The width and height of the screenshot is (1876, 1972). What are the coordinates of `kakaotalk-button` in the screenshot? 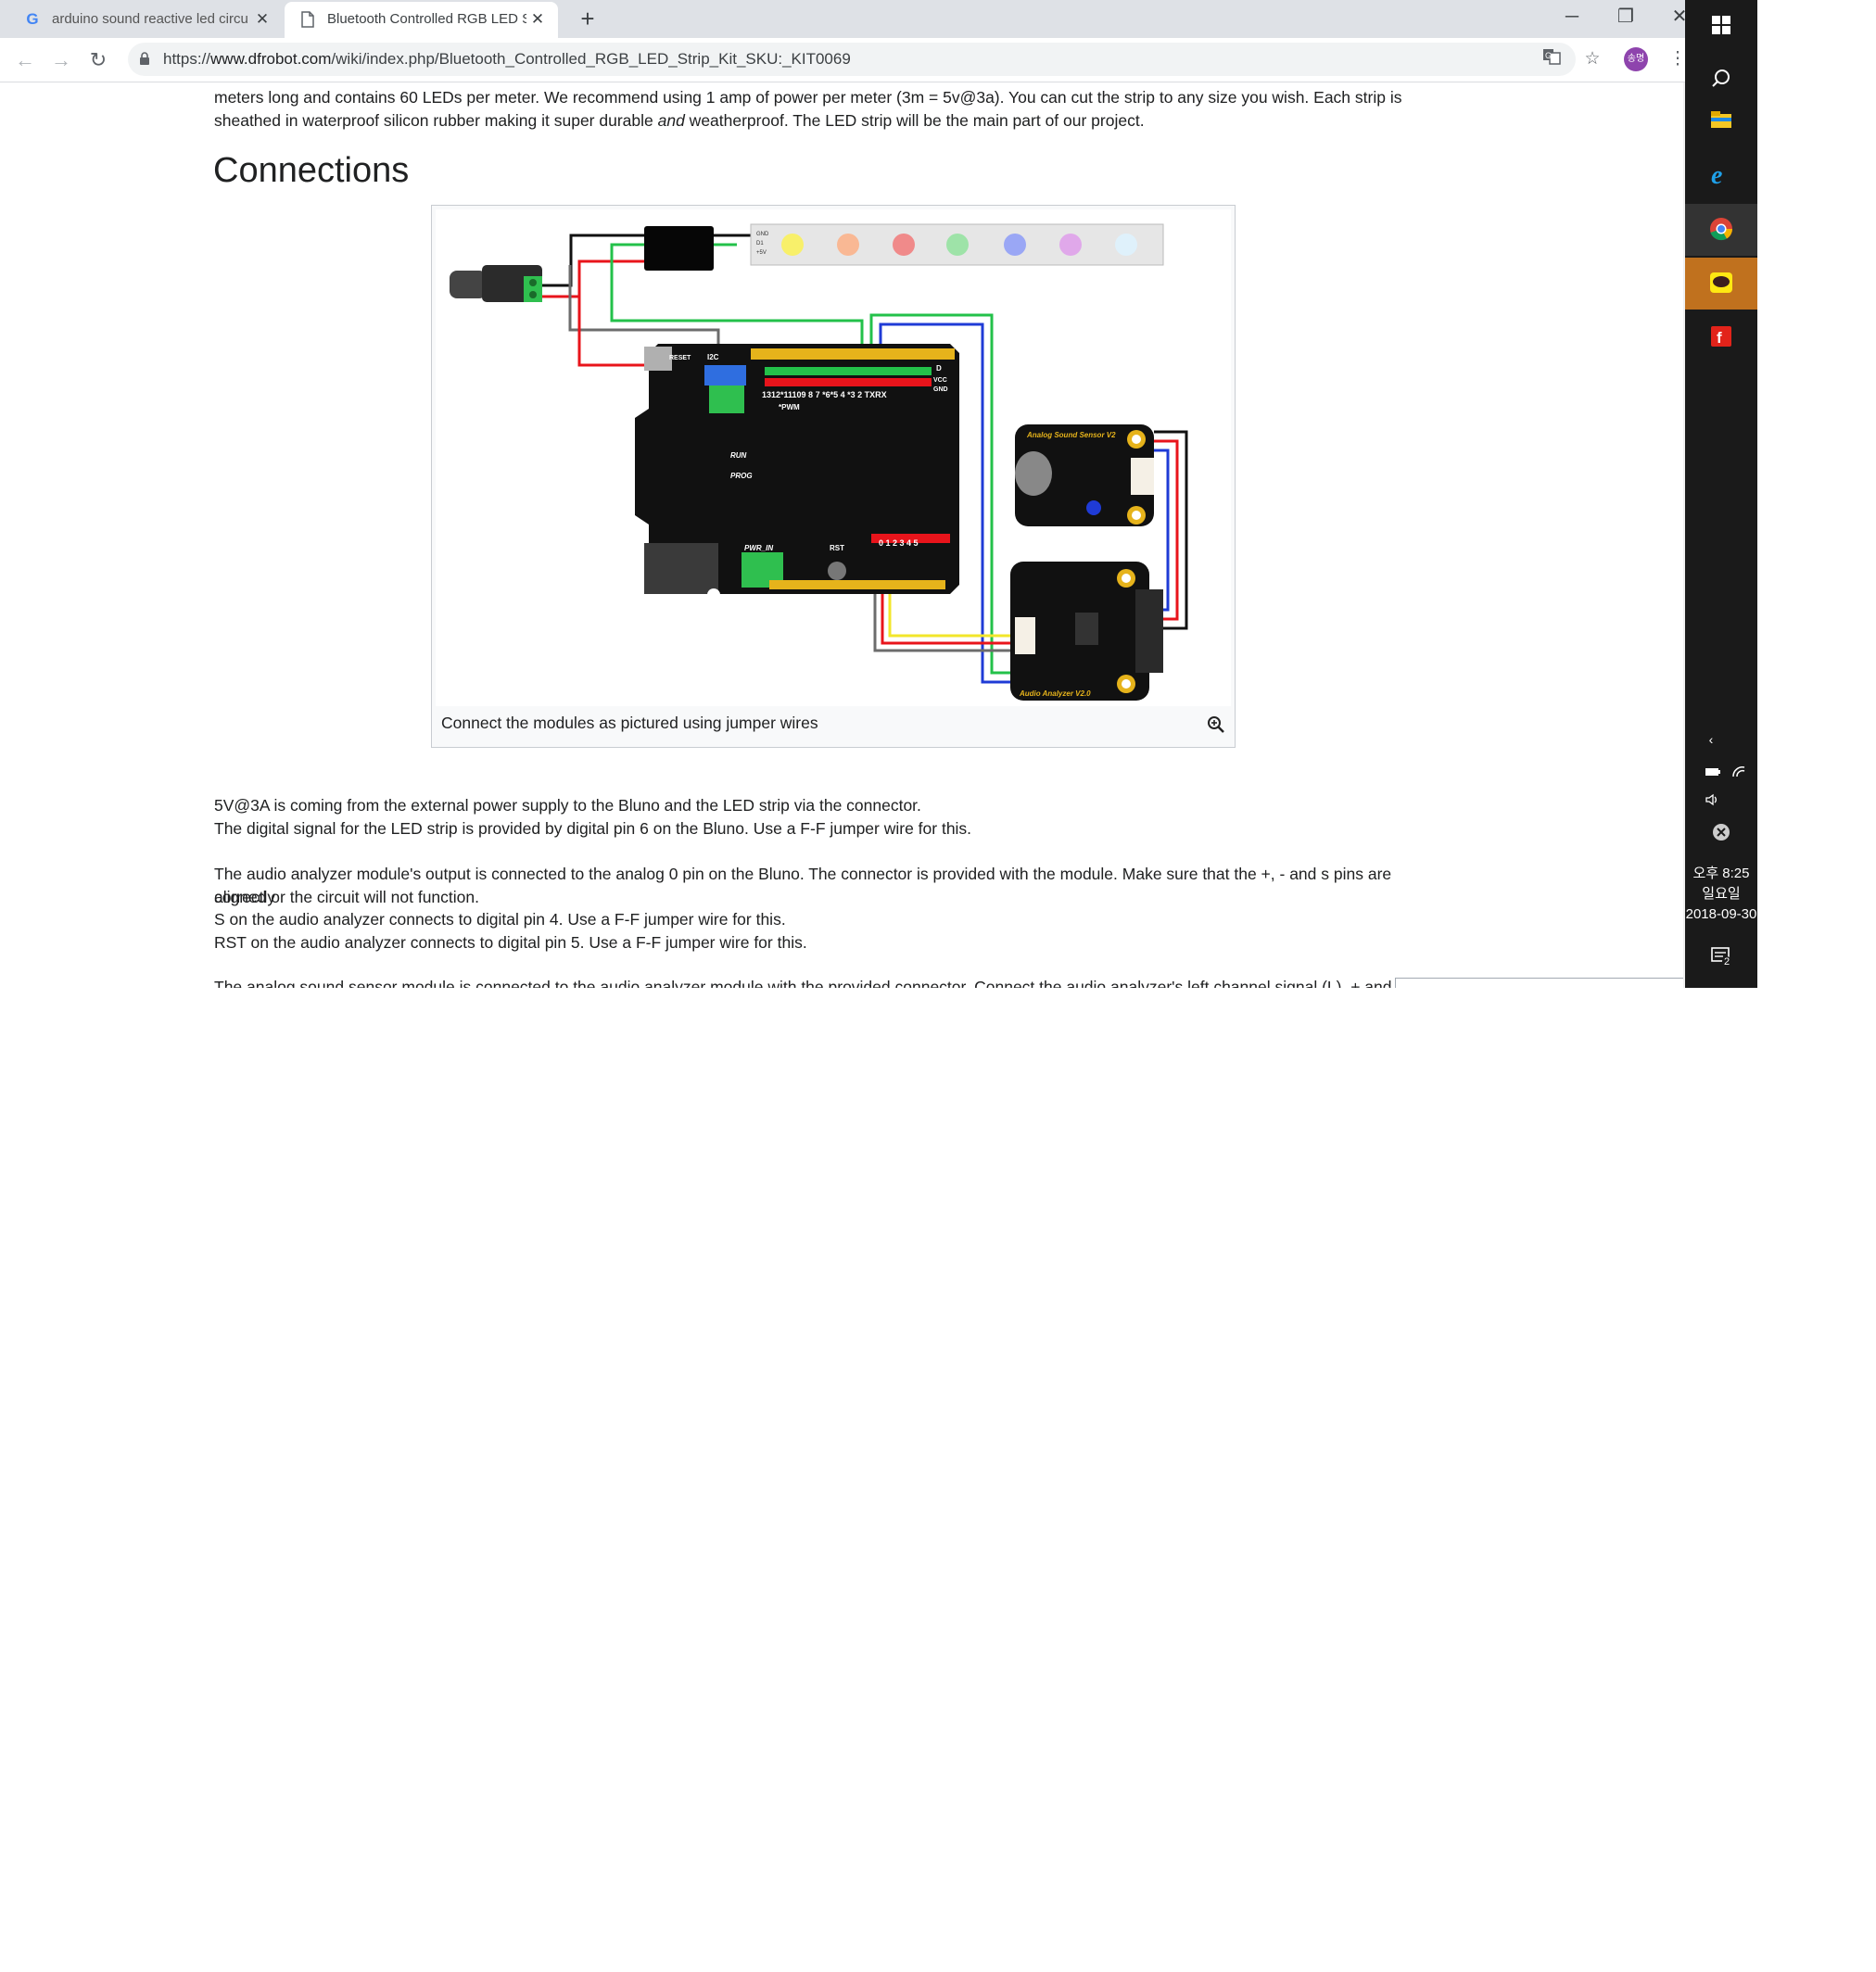 It's located at (1721, 284).